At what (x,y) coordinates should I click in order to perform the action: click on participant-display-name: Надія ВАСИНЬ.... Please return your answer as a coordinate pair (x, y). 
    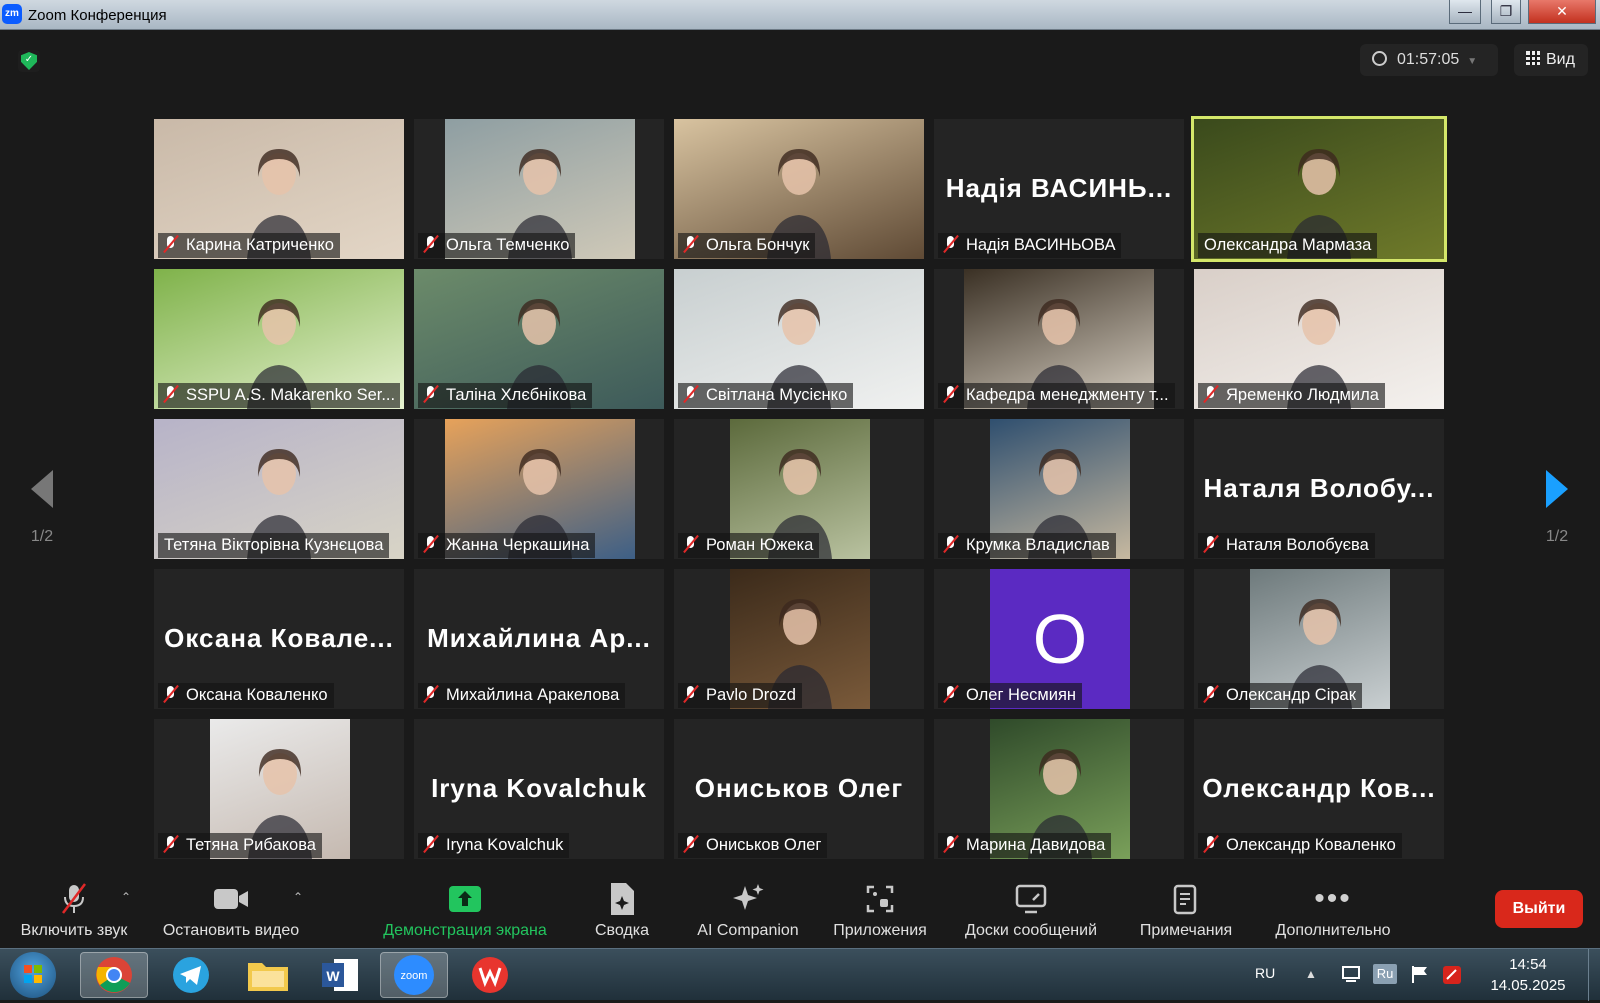
    Looking at the image, I should click on (1059, 188).